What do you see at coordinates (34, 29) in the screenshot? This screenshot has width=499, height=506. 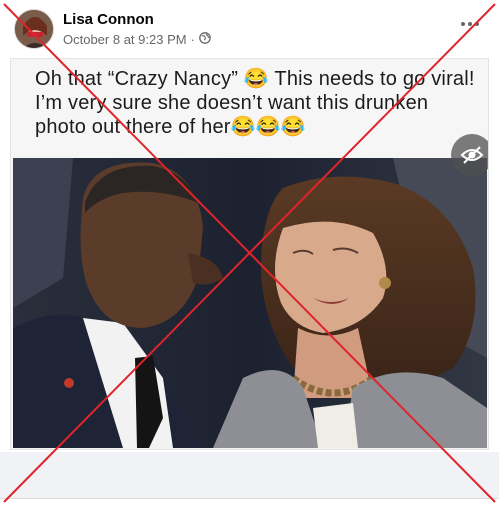 I see `author-avatar` at bounding box center [34, 29].